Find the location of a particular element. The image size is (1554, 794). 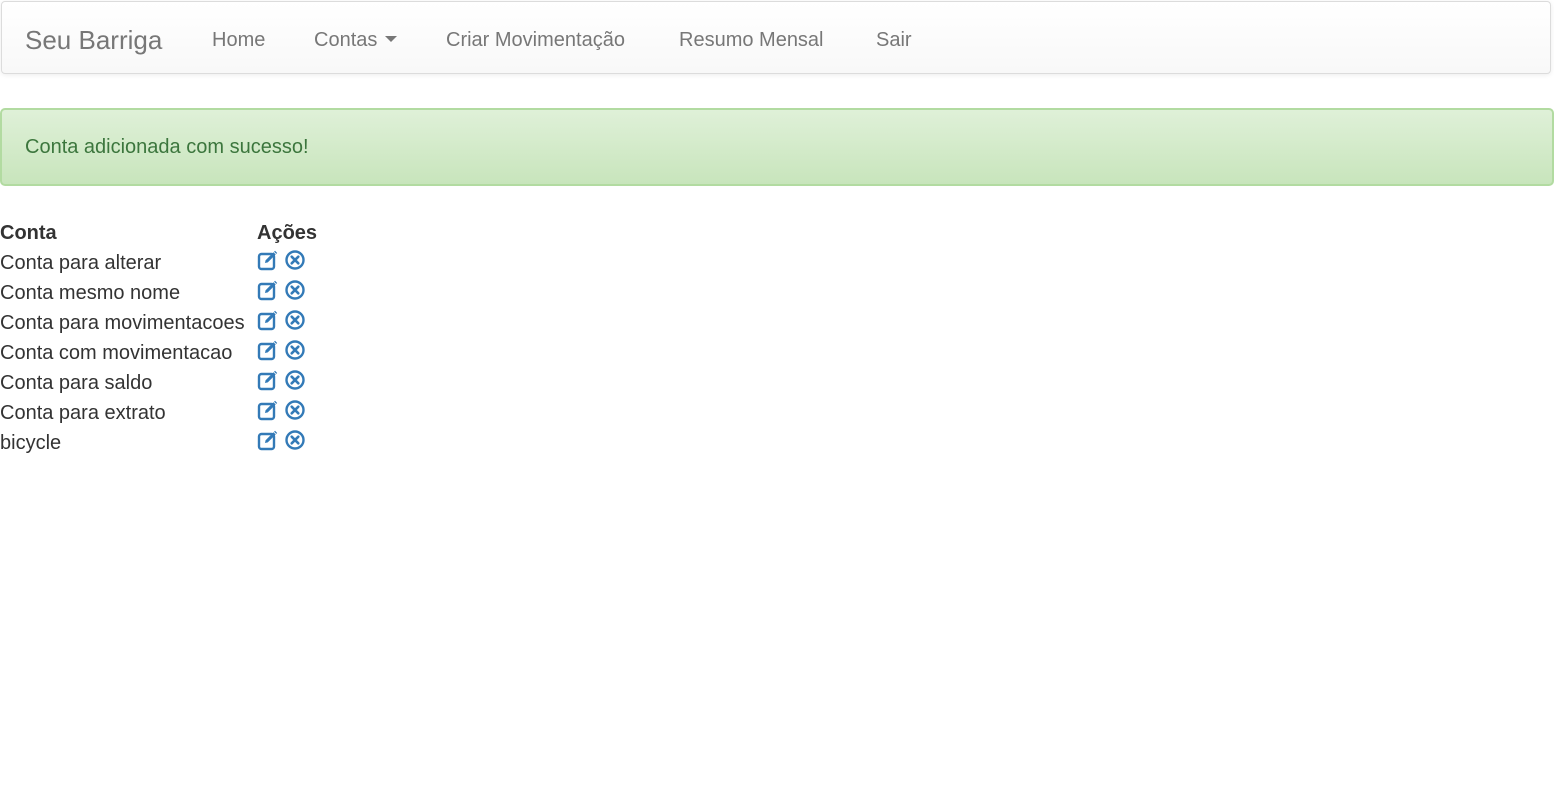

brand-link: Seu Barriga is located at coordinates (93, 40).